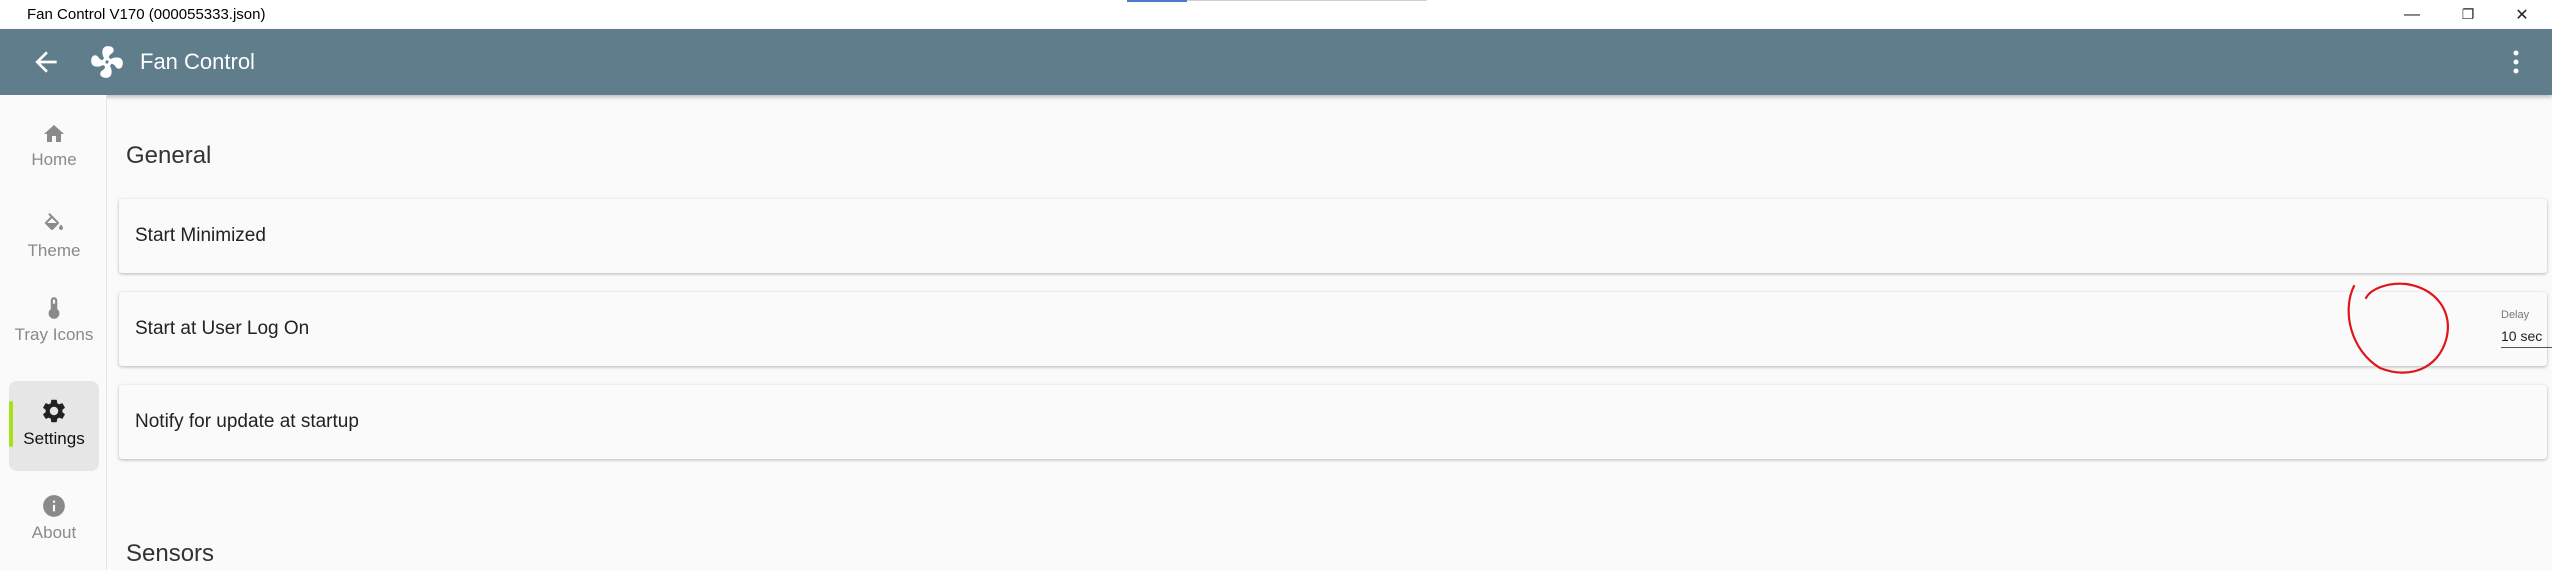 The image size is (2552, 570). I want to click on app-bar: Fan Control, so click(1276, 62).